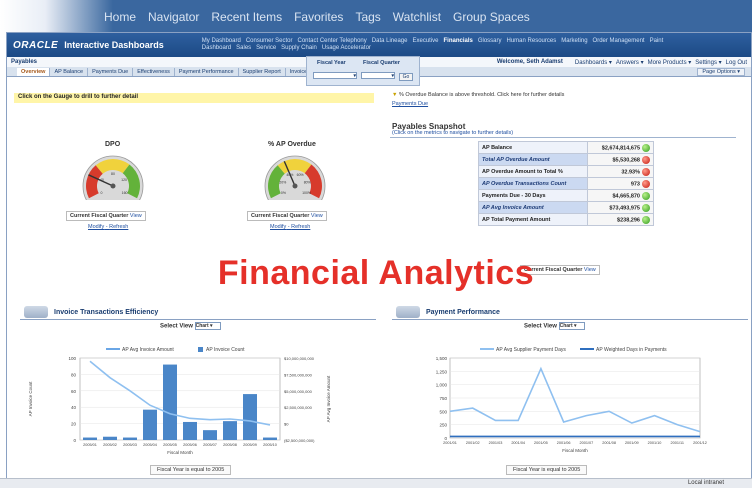 The height and width of the screenshot is (488, 752). I want to click on ap-overdue-gauge: 0%20%40%60%80%100%, so click(295, 176).